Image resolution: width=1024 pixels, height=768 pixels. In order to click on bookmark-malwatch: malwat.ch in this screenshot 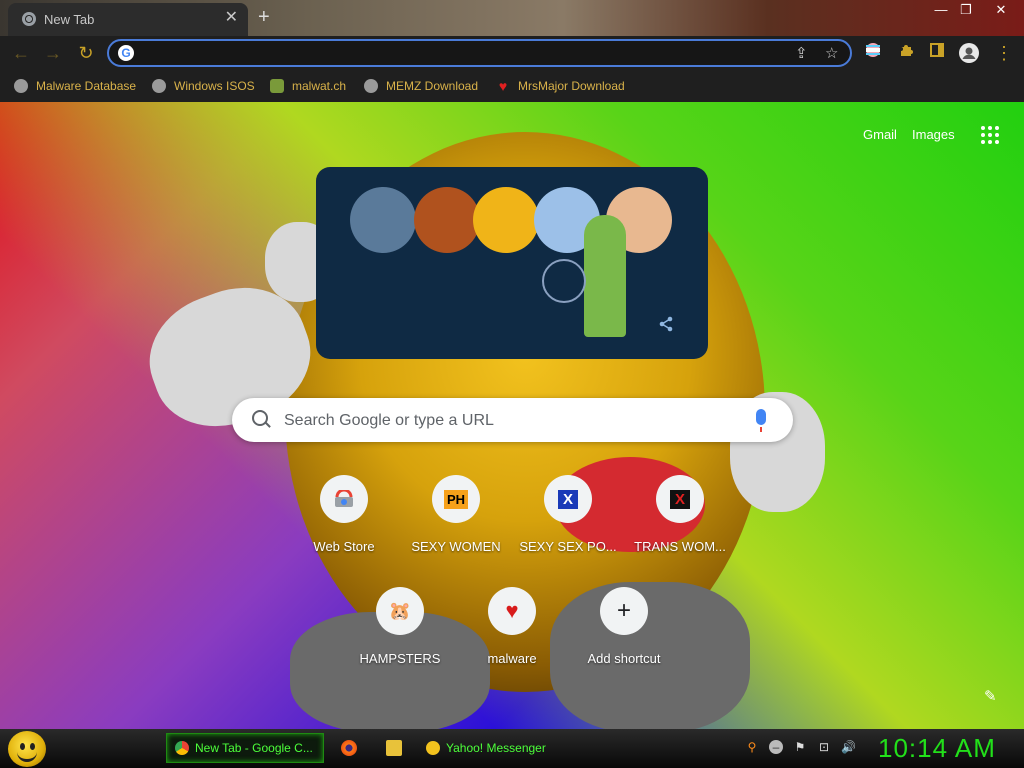, I will do `click(308, 86)`.